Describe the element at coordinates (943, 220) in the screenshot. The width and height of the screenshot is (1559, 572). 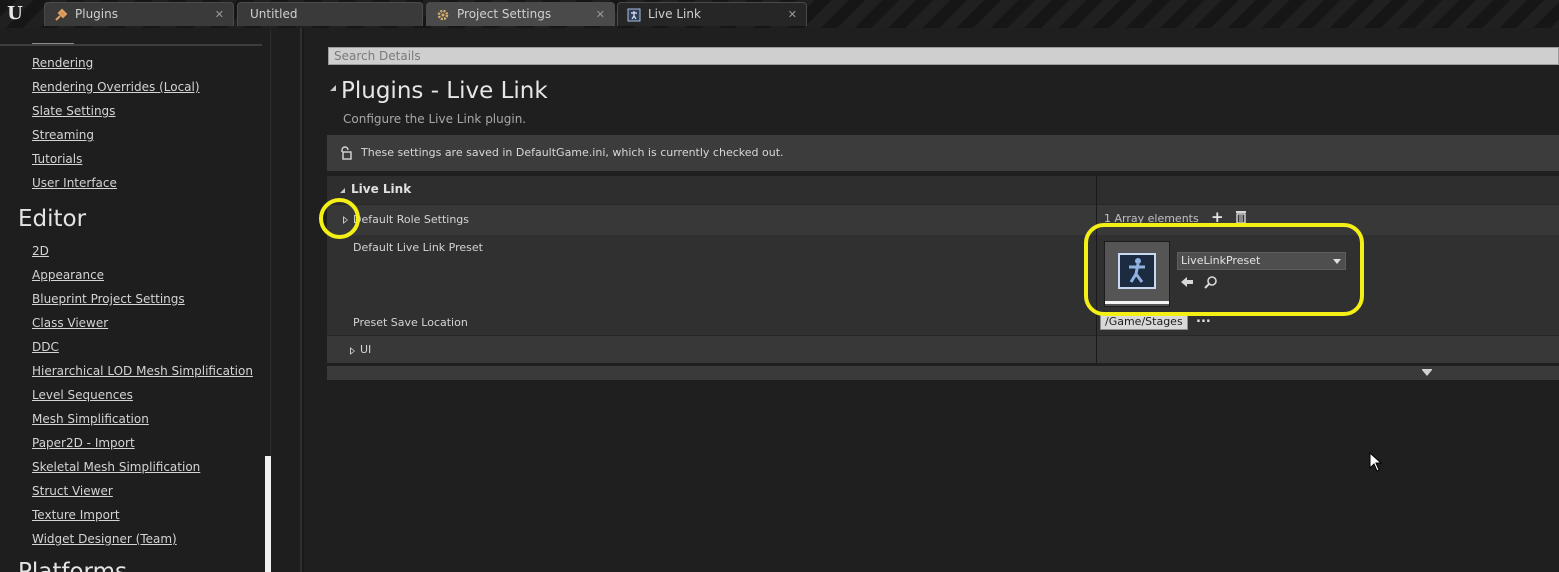
I see `property-row-default-role-settings: Default Role Settings 1 Array elements +` at that location.